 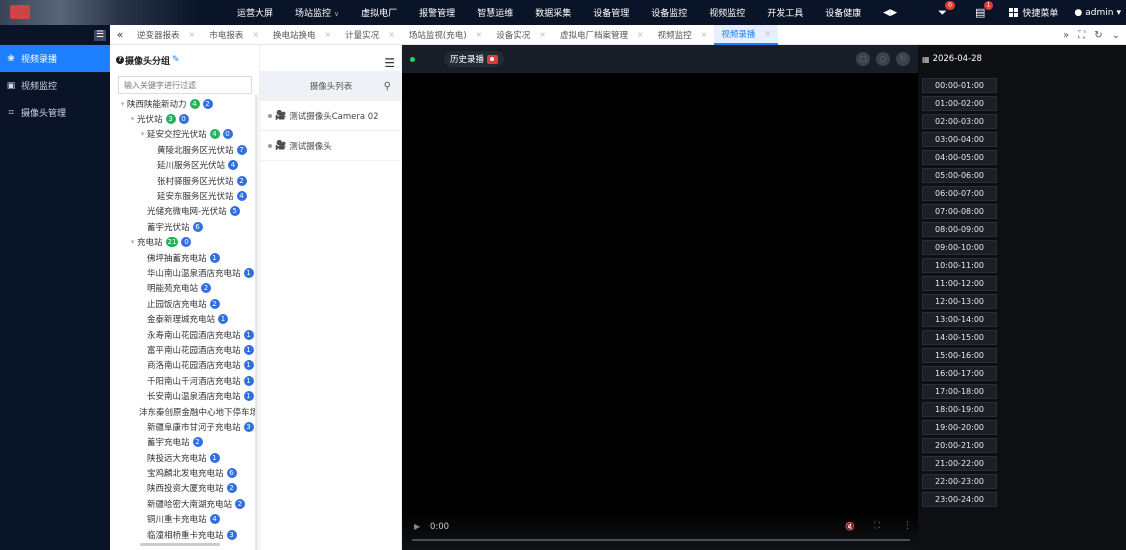 I want to click on tree-node: 新疆哈密大南湖充电站 2, so click(x=184, y=503).